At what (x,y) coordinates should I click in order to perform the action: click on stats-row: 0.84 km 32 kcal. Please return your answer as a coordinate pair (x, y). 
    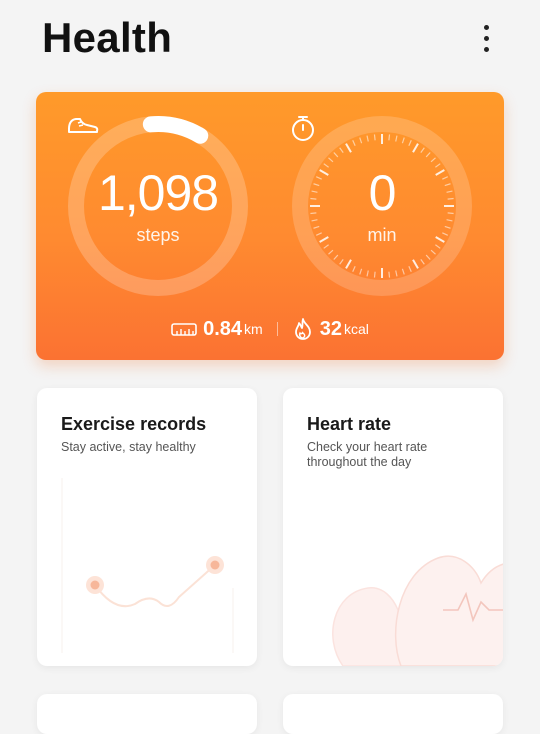
    Looking at the image, I should click on (270, 329).